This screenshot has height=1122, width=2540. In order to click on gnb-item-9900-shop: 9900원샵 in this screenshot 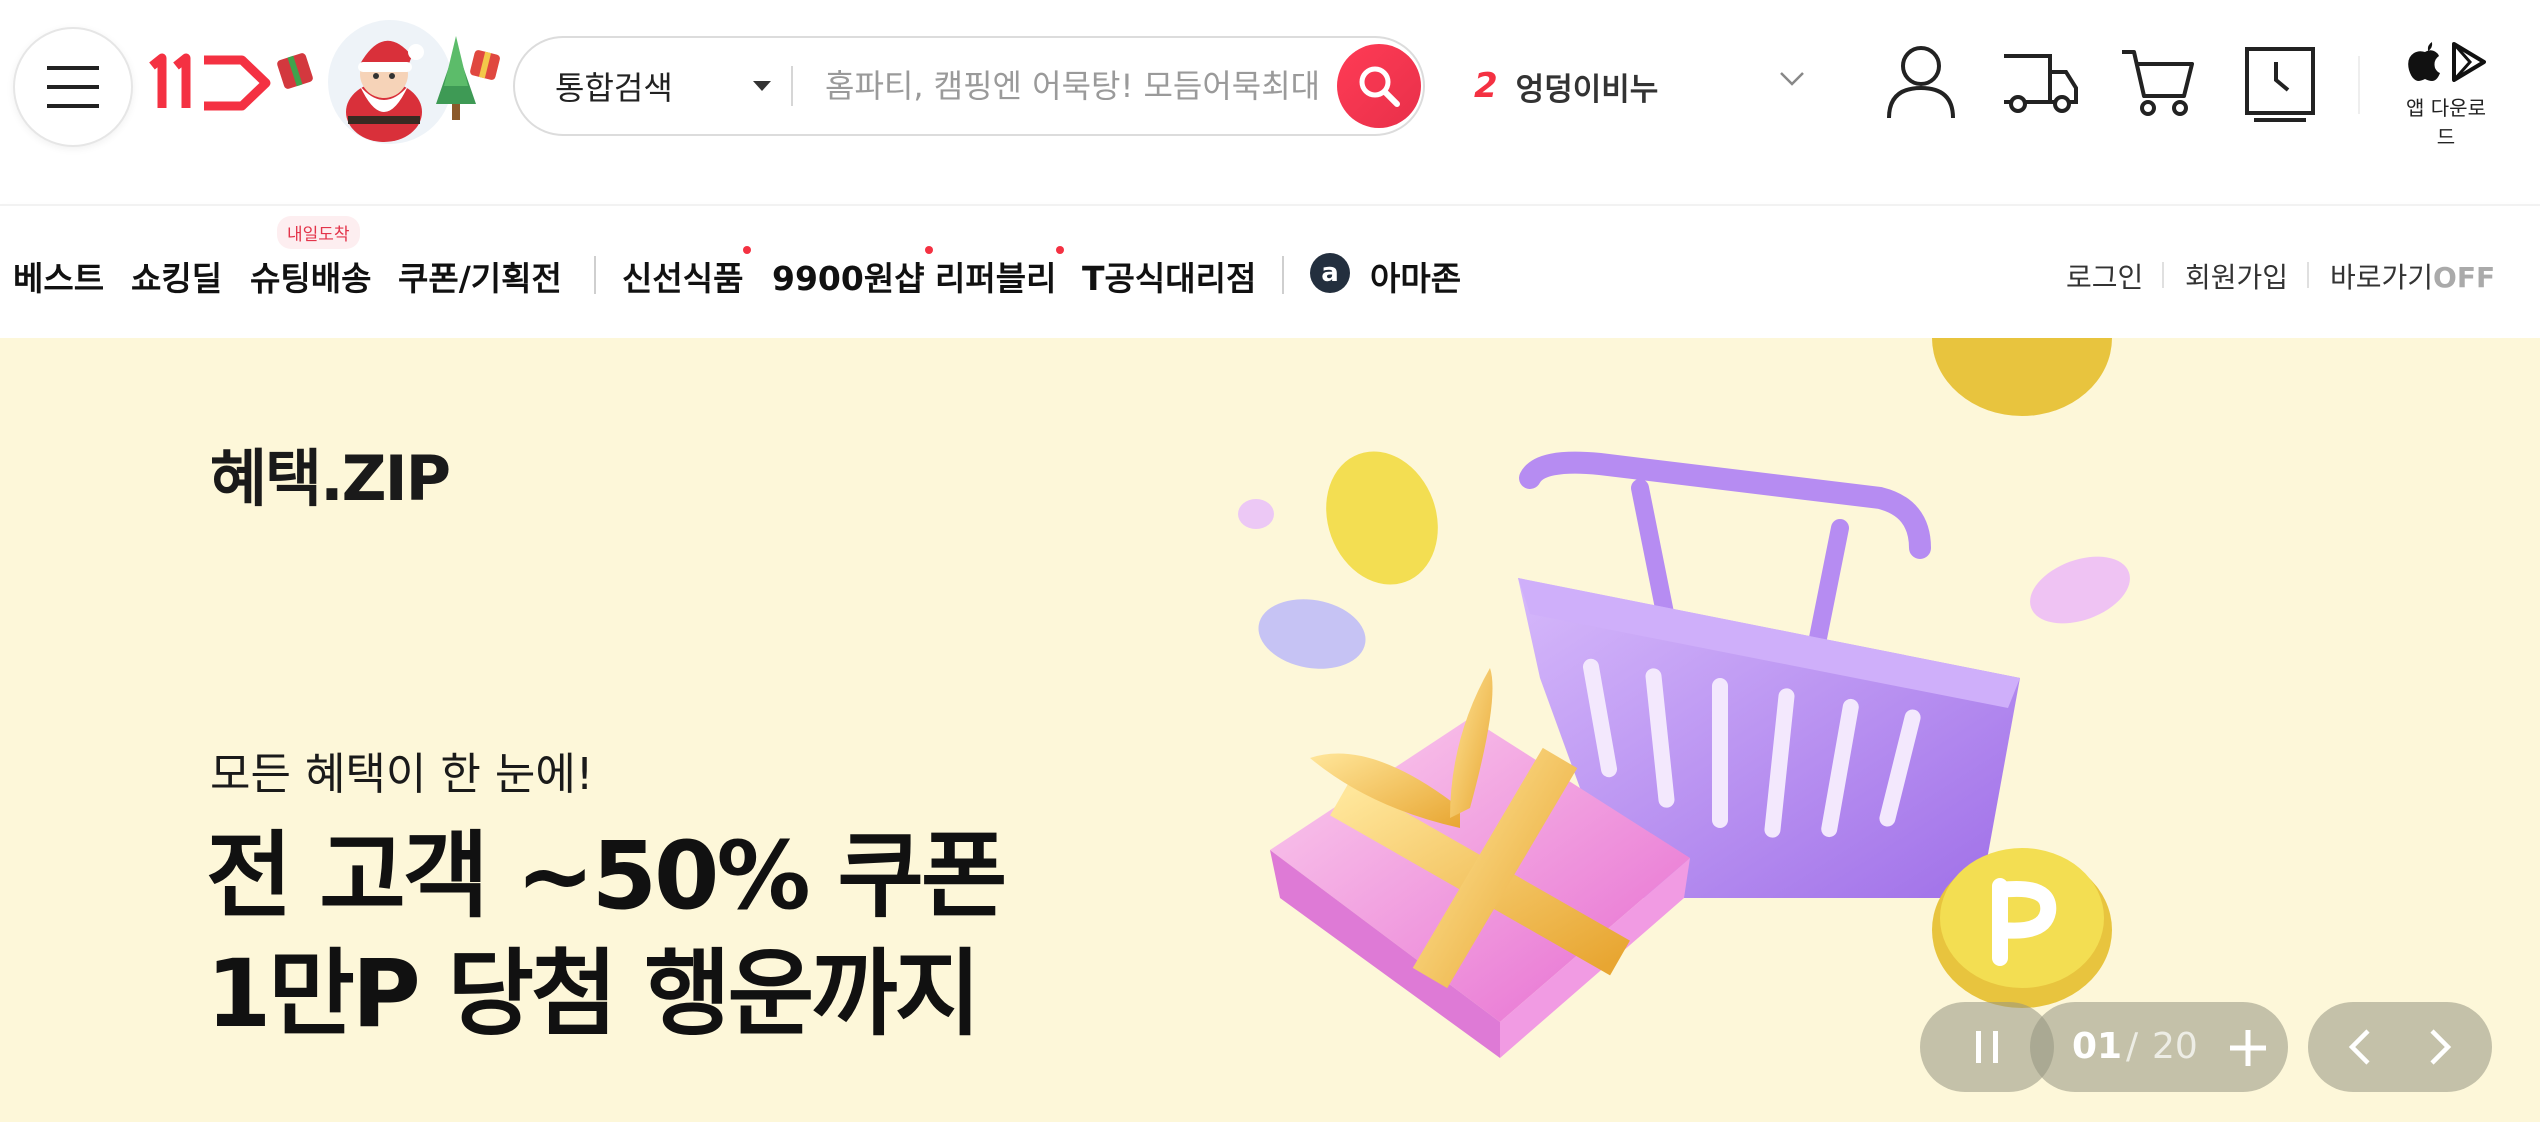, I will do `click(852, 273)`.